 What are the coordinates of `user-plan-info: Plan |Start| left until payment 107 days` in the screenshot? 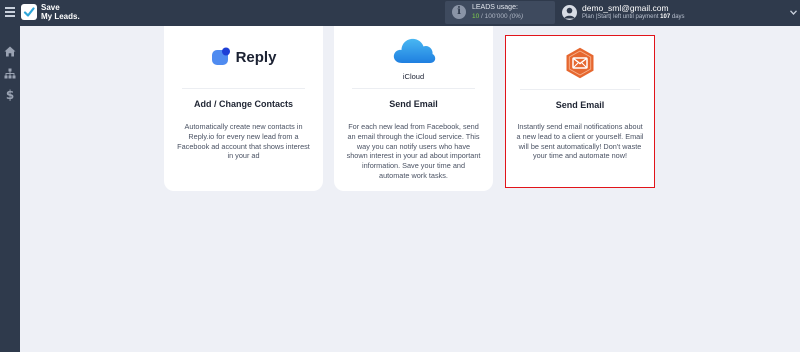 It's located at (633, 17).